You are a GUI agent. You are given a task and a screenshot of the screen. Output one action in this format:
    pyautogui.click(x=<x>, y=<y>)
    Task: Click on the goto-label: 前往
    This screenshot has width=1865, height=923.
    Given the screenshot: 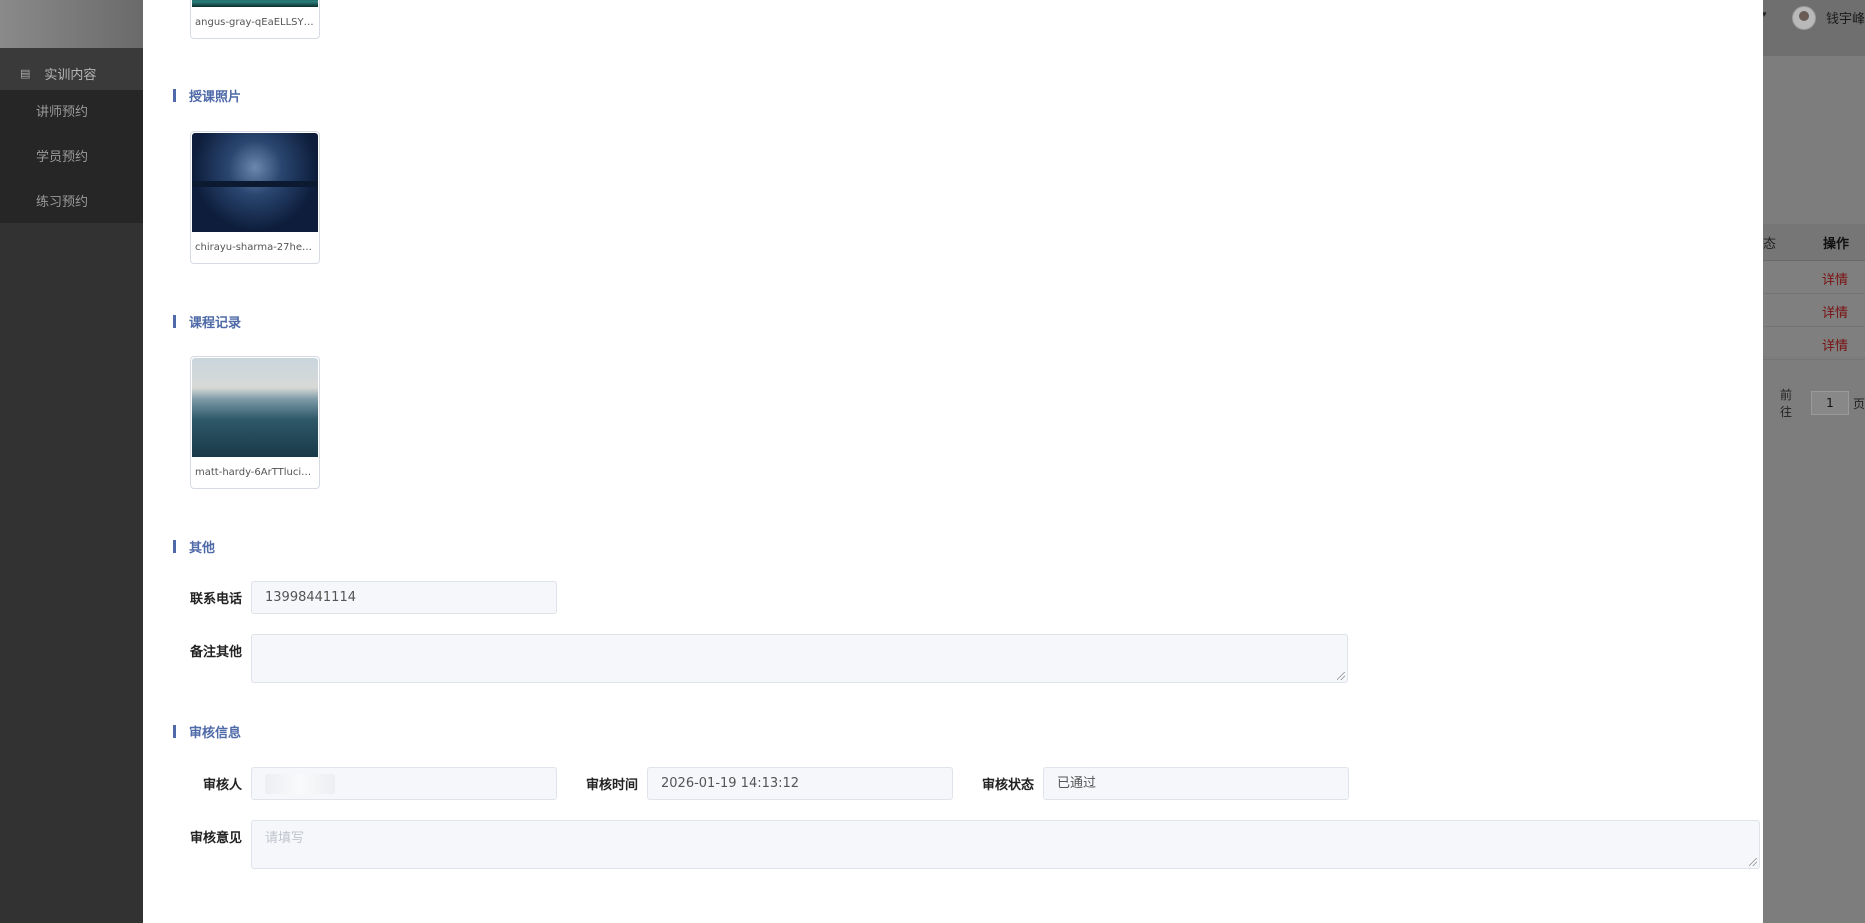 What is the action you would take?
    pyautogui.click(x=1786, y=403)
    